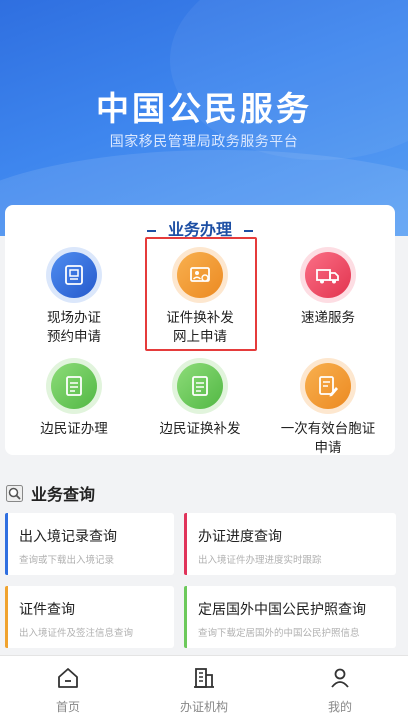 The width and height of the screenshot is (408, 724). I want to click on building-icon, so click(204, 681).